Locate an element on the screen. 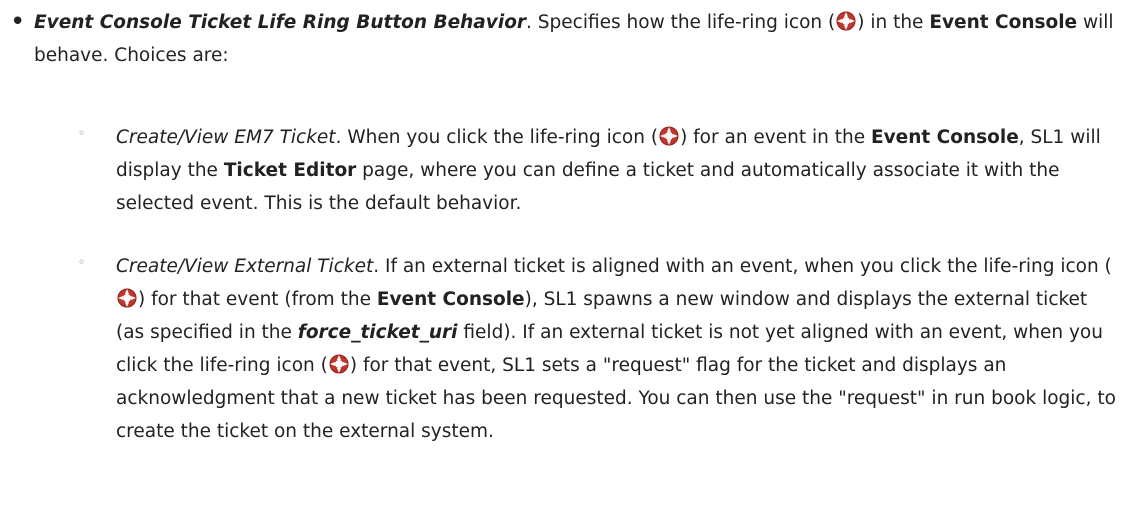 The height and width of the screenshot is (517, 1130). ticket-editor-label: Ticket Editor is located at coordinates (290, 170).